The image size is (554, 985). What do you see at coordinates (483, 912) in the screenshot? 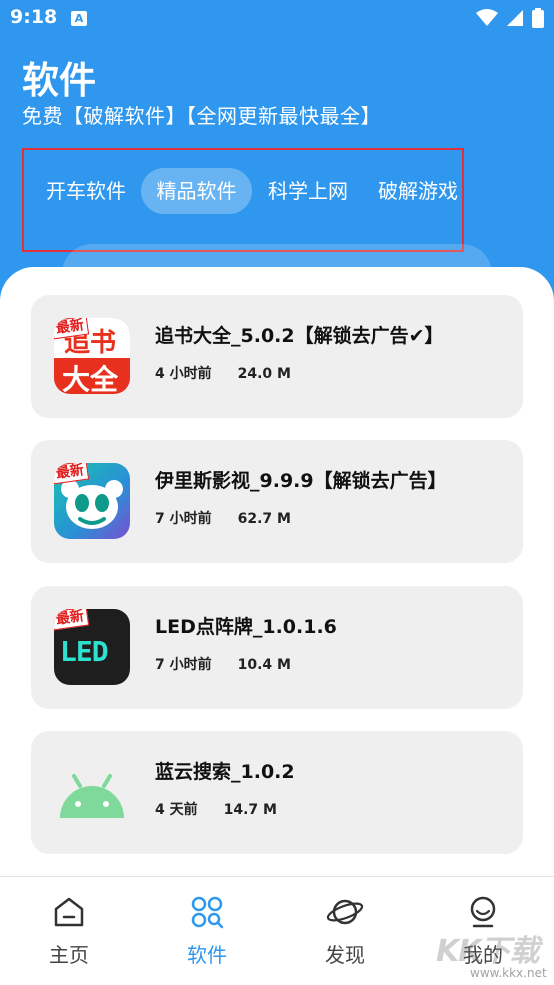
I see `profile-icon` at bounding box center [483, 912].